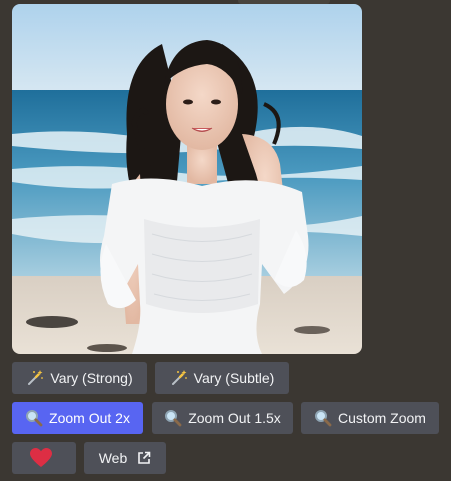  Describe the element at coordinates (144, 458) in the screenshot. I see `external-link-icon` at that location.